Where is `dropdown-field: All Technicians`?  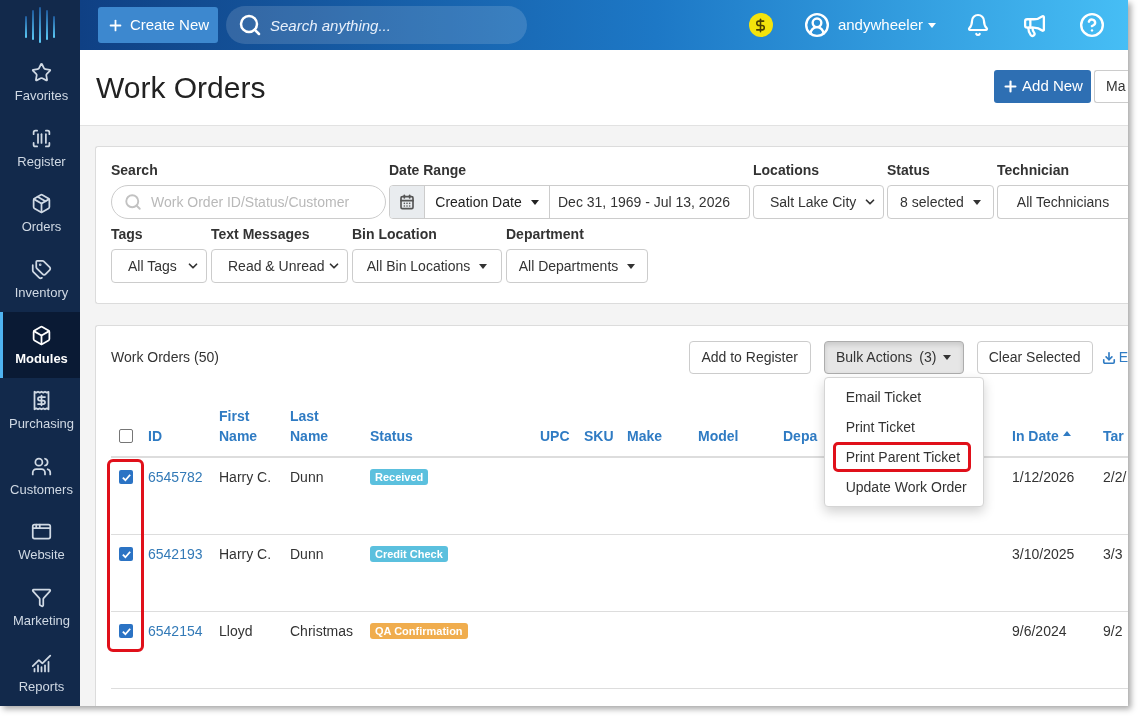 dropdown-field: All Technicians is located at coordinates (1062, 202).